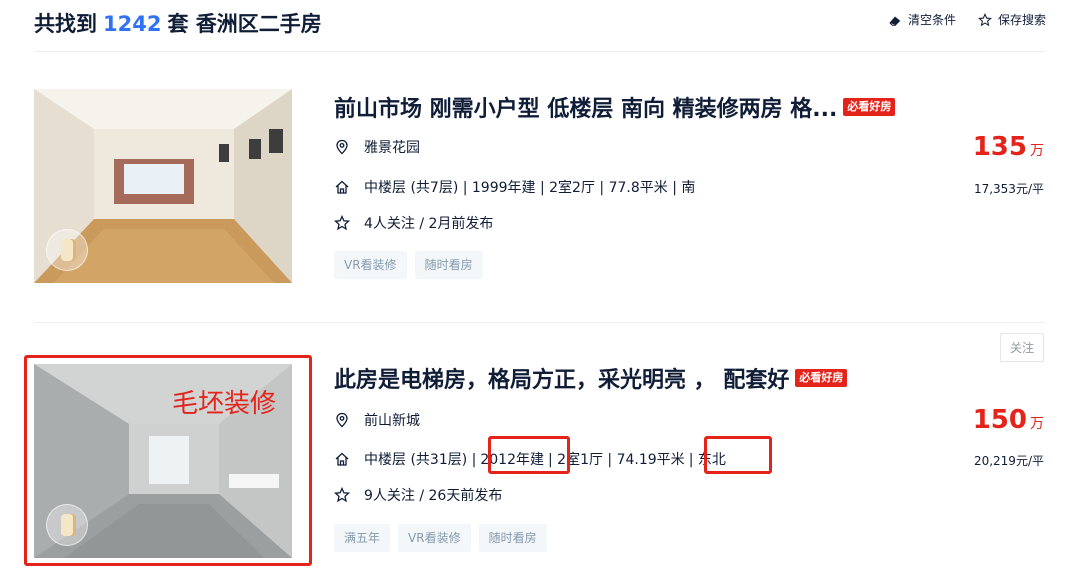  I want to click on save-search-label: 保存搜索, so click(1021, 20).